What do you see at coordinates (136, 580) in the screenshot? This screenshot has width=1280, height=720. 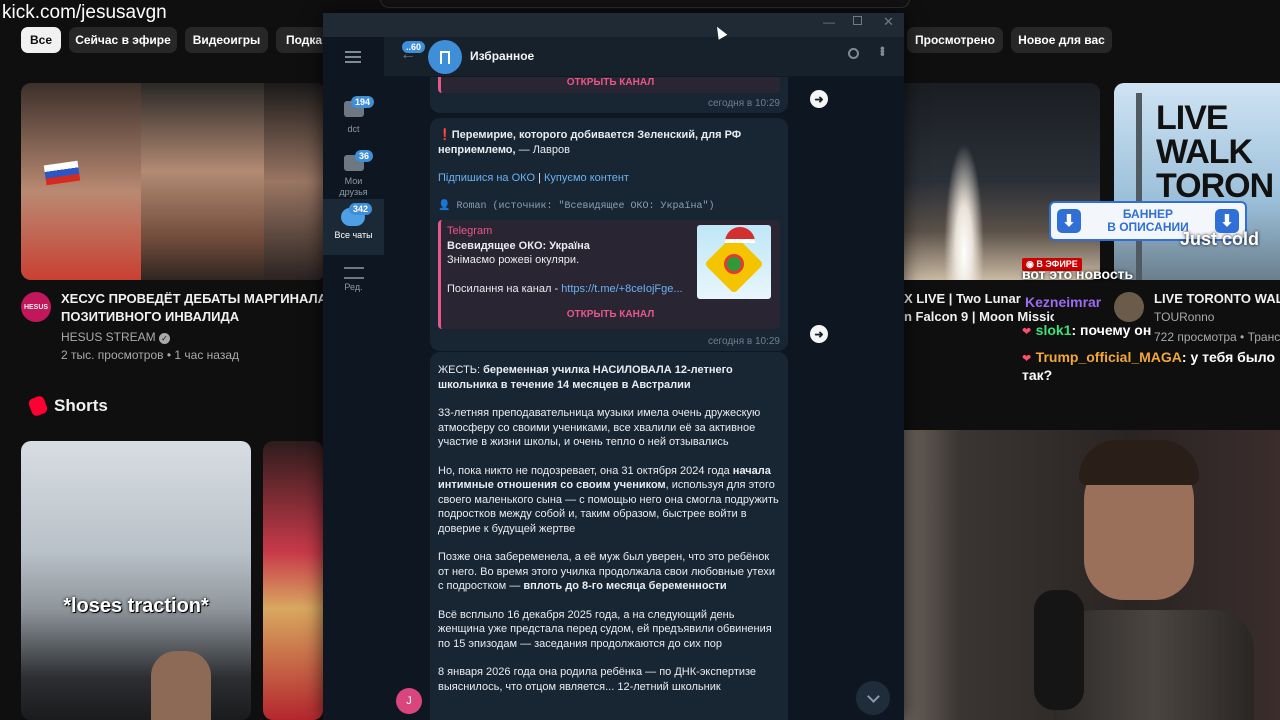 I see `short-thumbnail-snow: *loses traction*` at bounding box center [136, 580].